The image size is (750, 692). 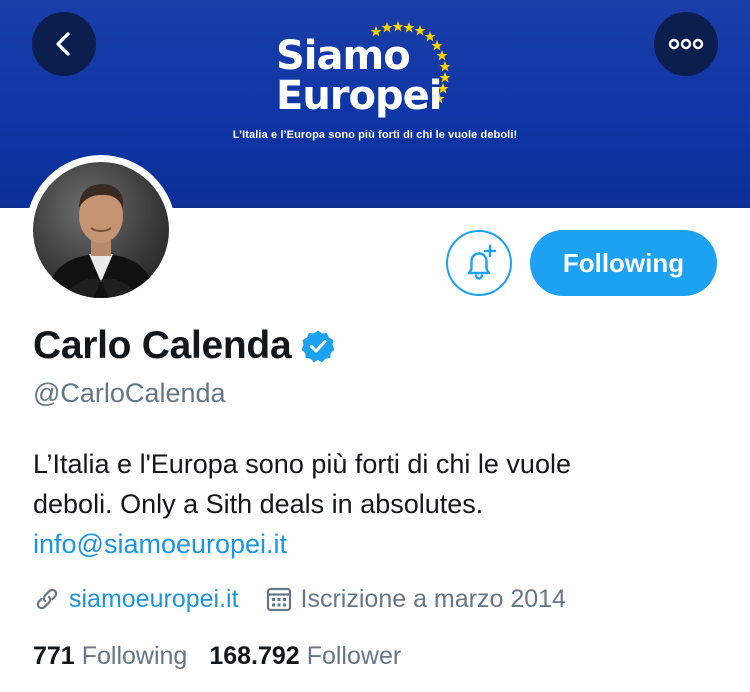 I want to click on calendar-icon, so click(x=278, y=599).